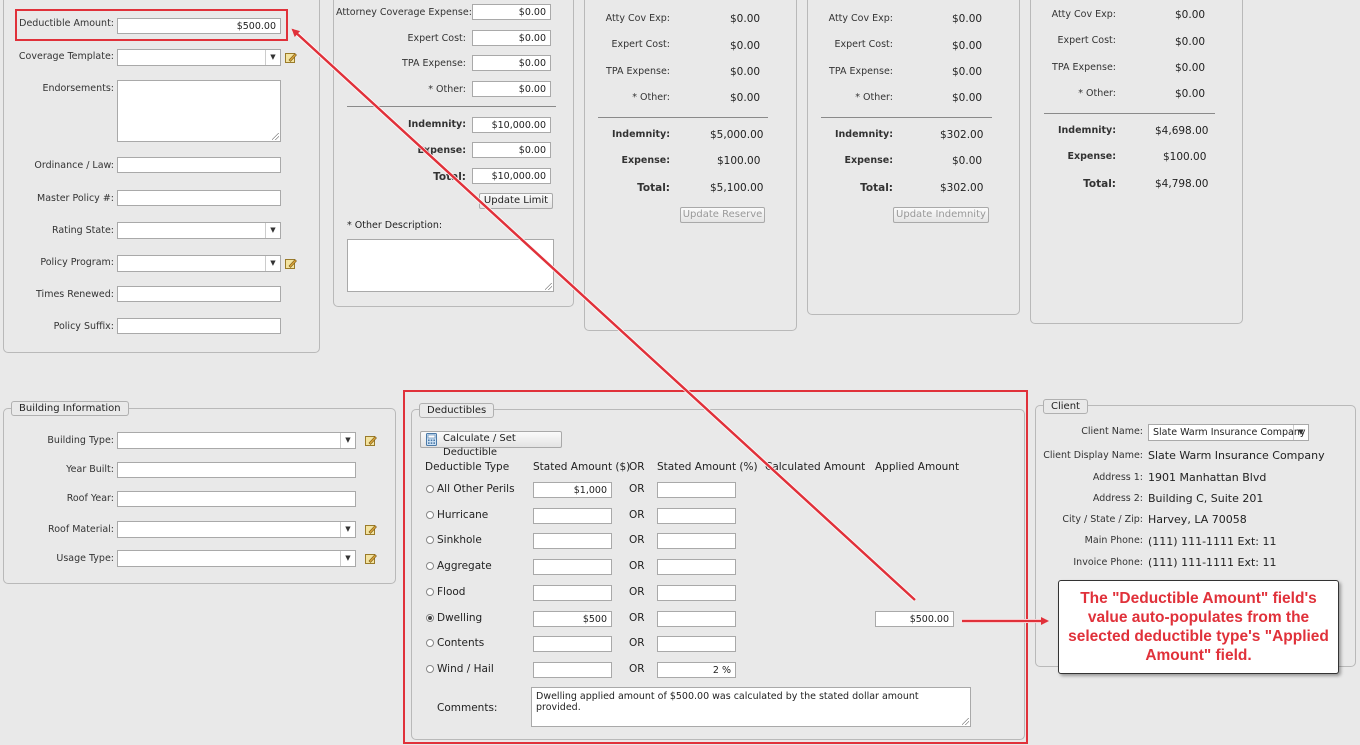  I want to click on city-state-zip-label: City / State / Zip:, so click(1102, 519).